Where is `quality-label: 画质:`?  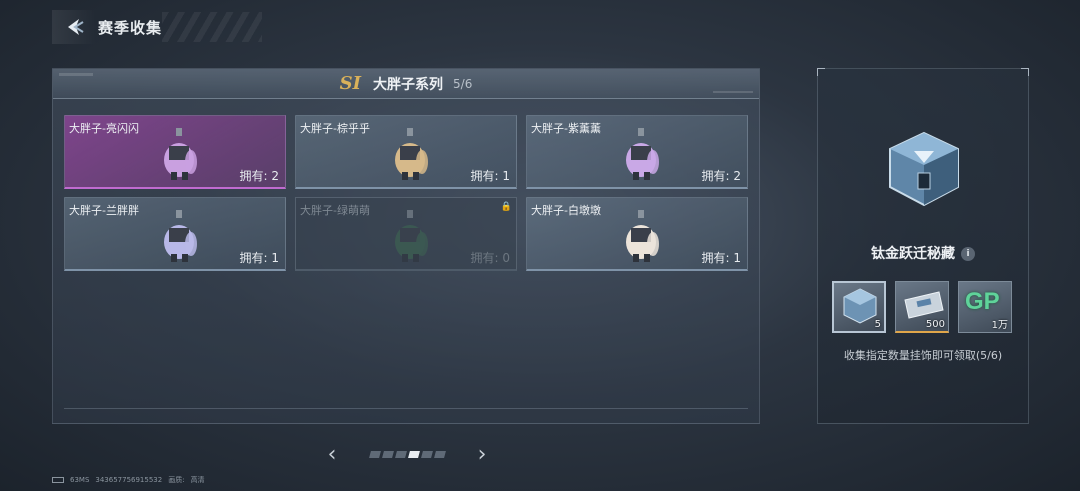 quality-label: 画质: is located at coordinates (176, 480).